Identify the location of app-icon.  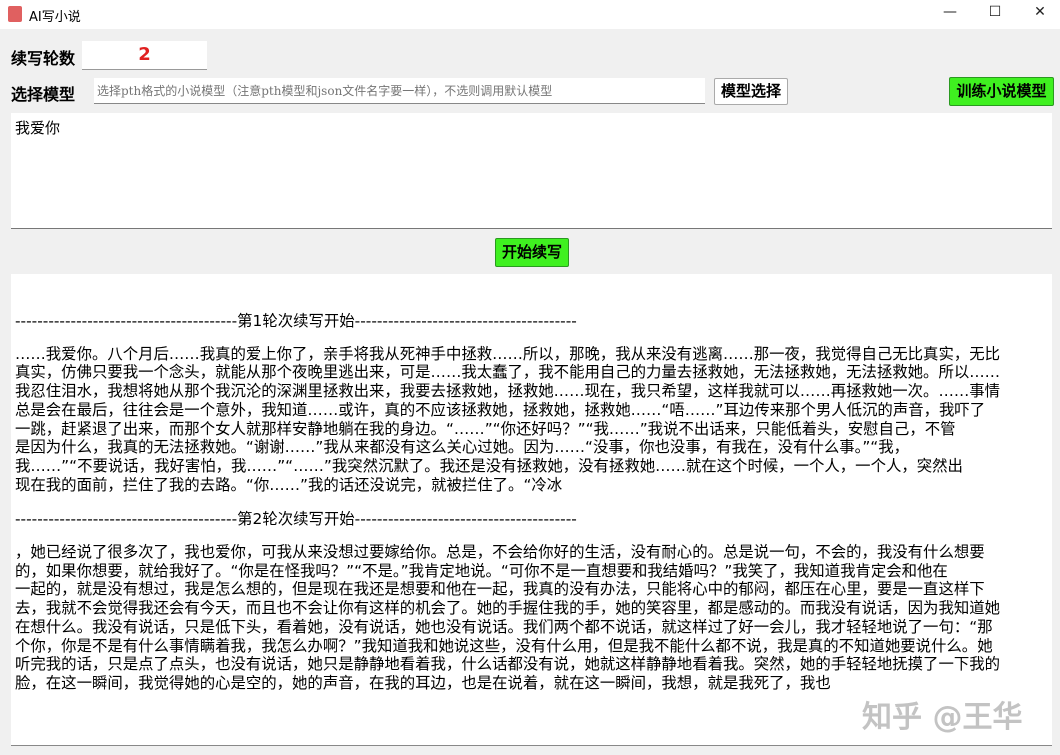
(15, 14).